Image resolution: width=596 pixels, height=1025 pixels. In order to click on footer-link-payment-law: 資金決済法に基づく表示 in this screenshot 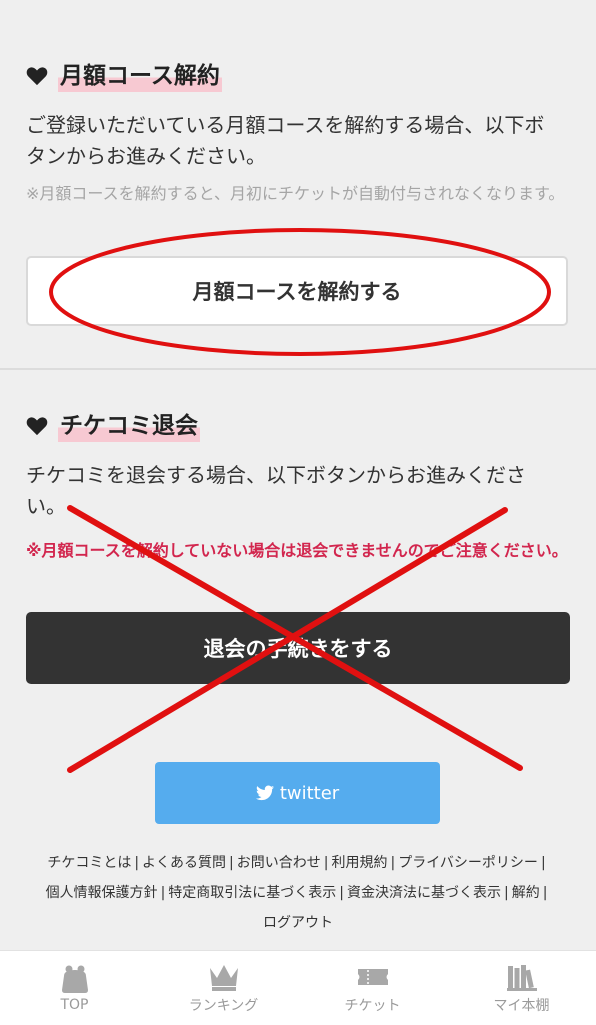, I will do `click(424, 893)`.